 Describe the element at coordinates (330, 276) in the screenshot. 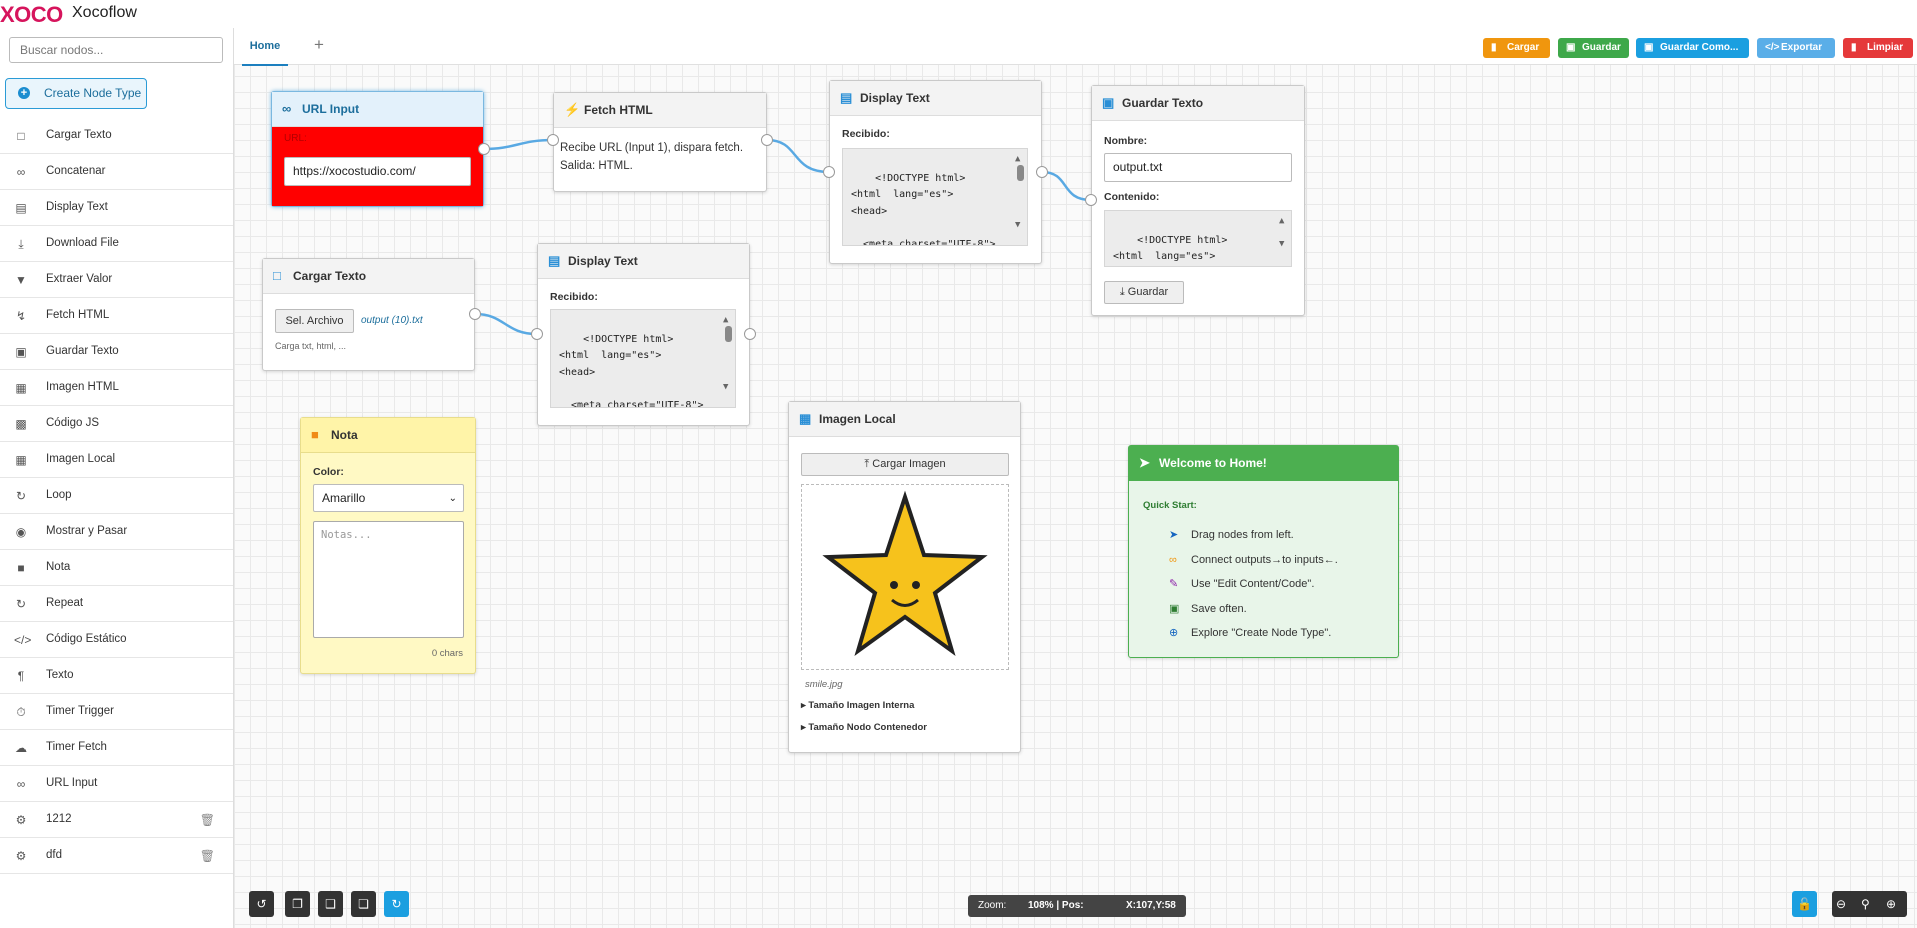

I see `node-title: Cargar Texto` at that location.